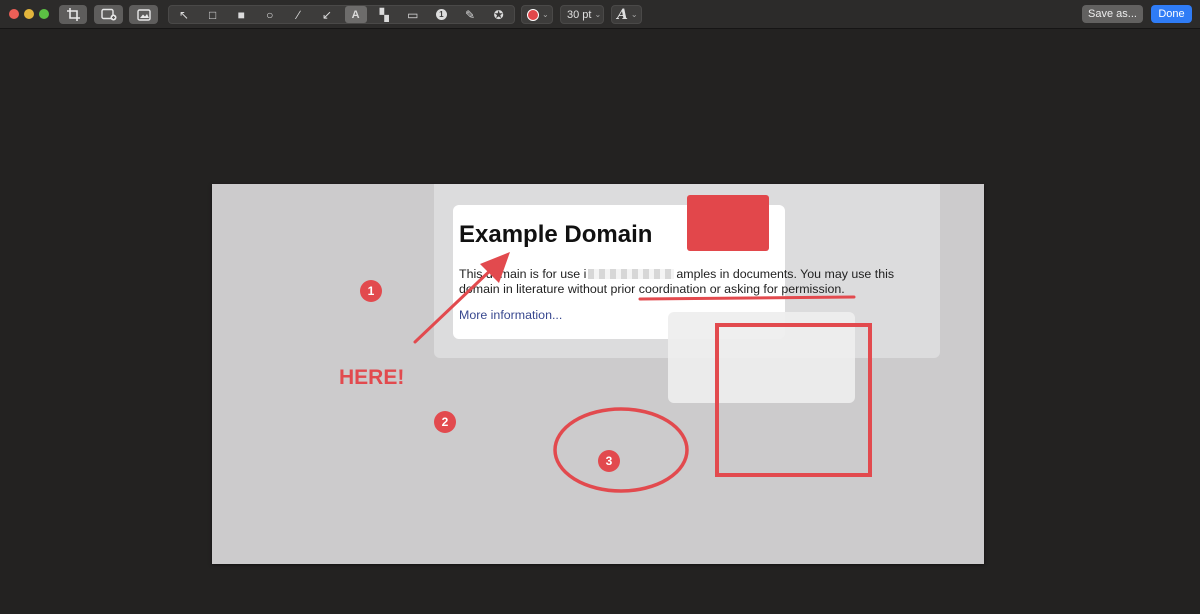  What do you see at coordinates (1171, 14) in the screenshot?
I see `done-button: Done` at bounding box center [1171, 14].